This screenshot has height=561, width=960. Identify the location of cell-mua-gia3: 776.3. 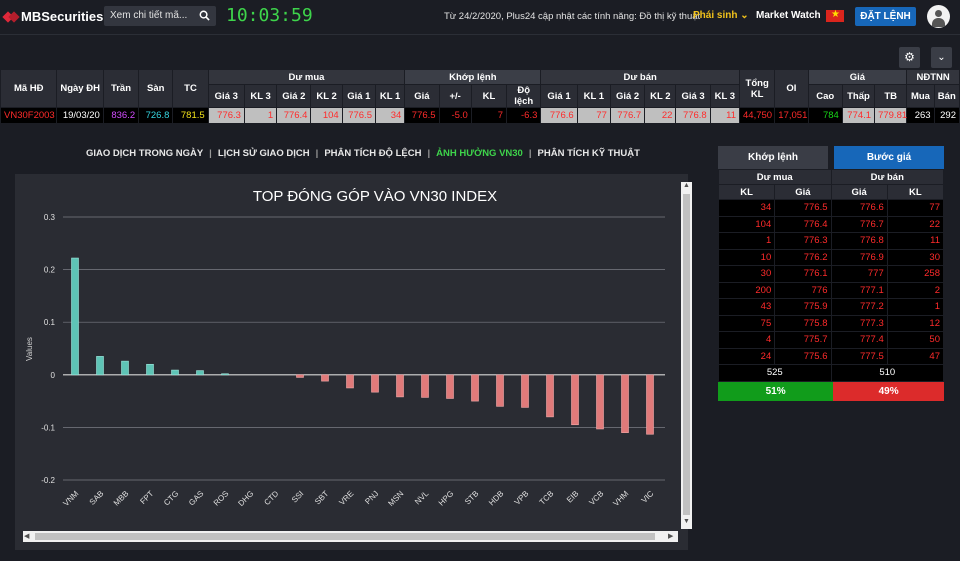
(226, 115).